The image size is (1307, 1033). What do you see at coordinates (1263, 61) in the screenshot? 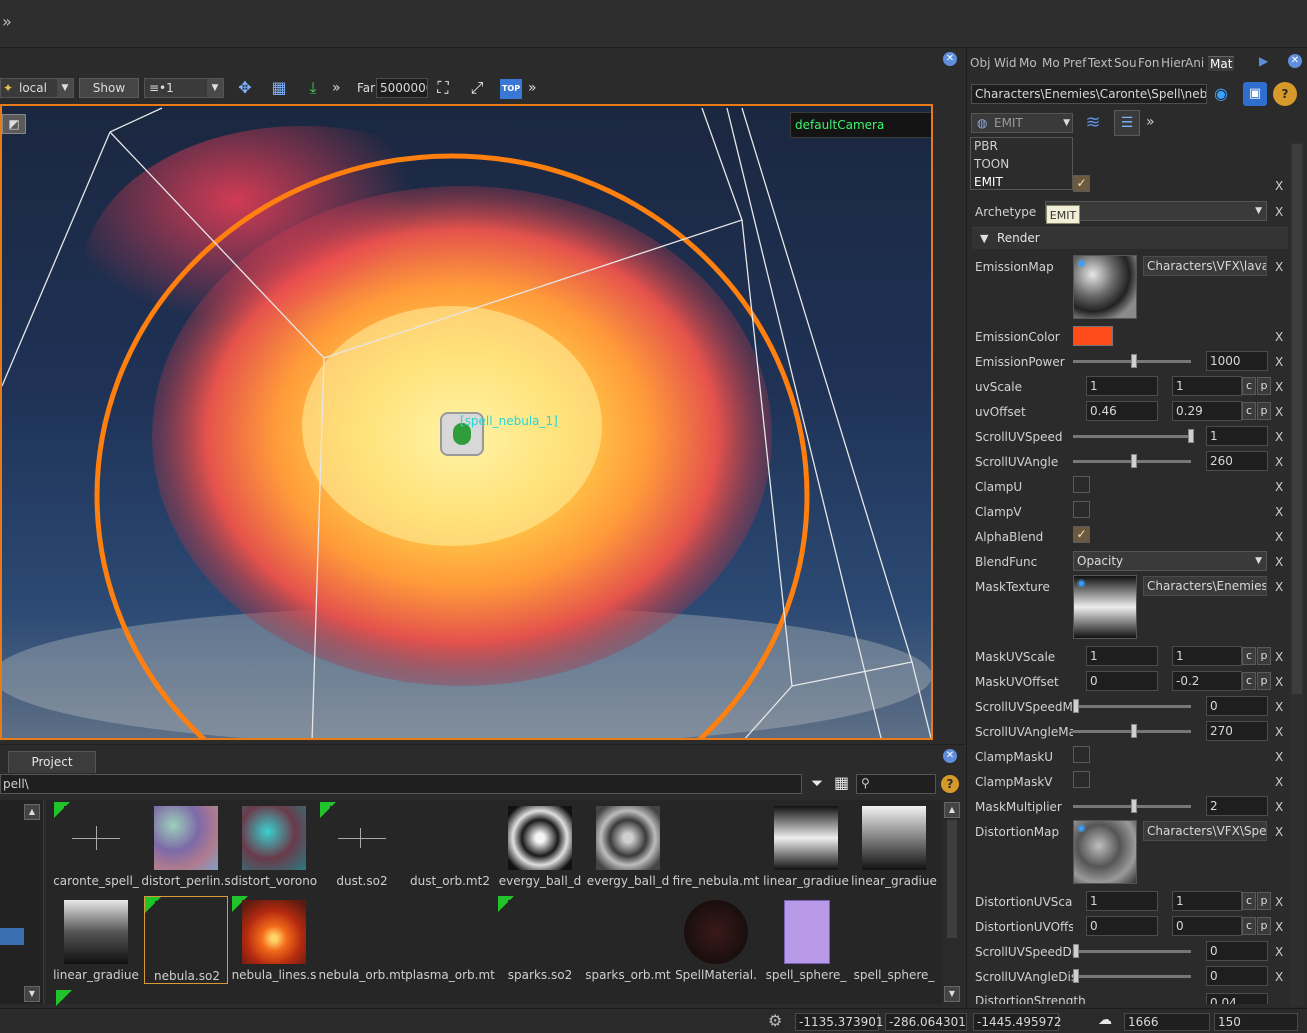
I see `play-icon: ▶` at bounding box center [1263, 61].